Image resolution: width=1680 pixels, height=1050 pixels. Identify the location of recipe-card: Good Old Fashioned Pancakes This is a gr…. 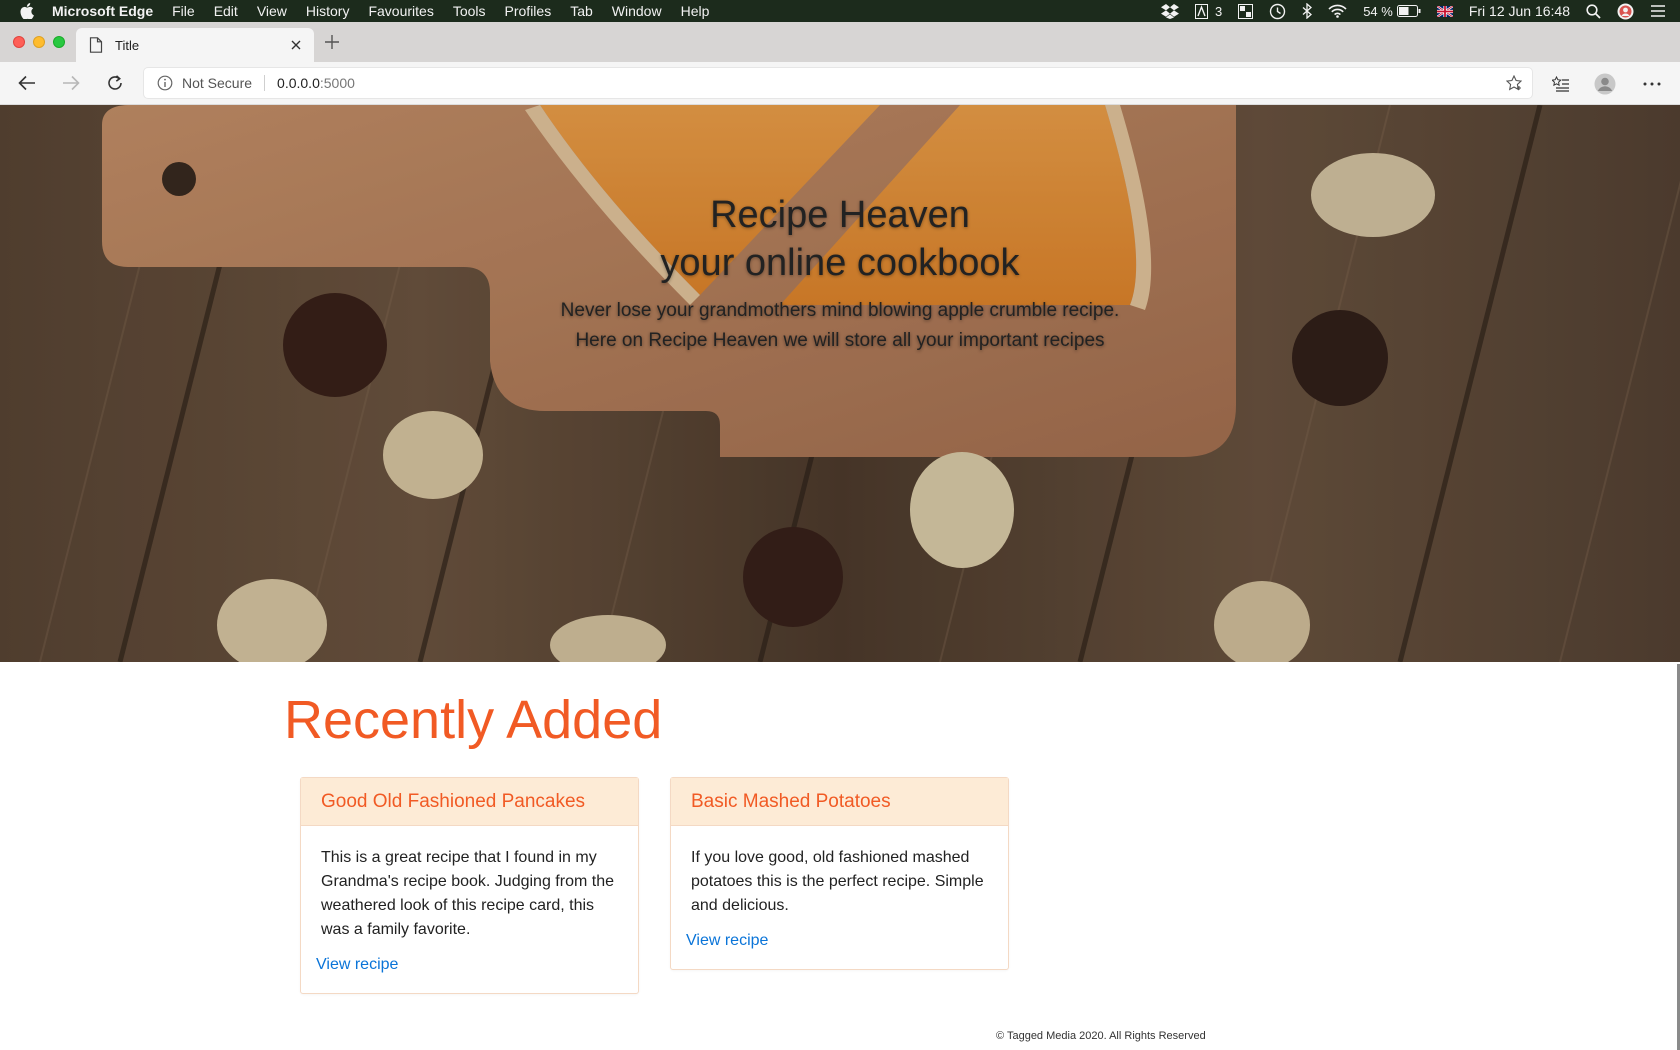
(469, 885).